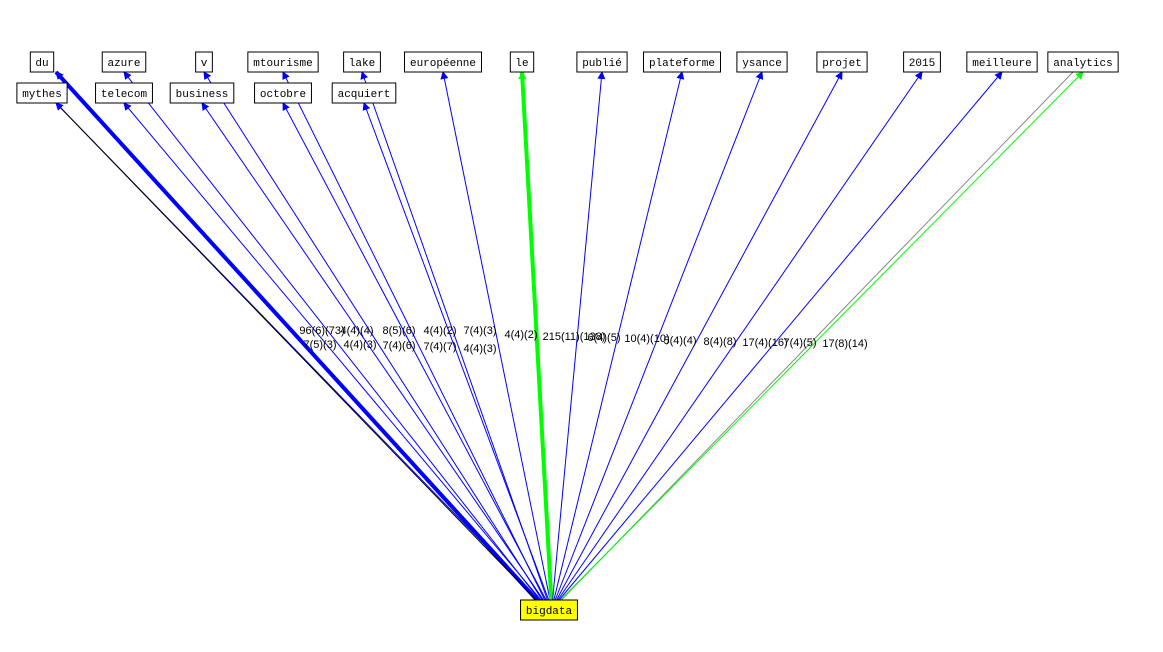 The image size is (1163, 652). Describe the element at coordinates (844, 344) in the screenshot. I see `edge-label: 17(8)(14)` at that location.